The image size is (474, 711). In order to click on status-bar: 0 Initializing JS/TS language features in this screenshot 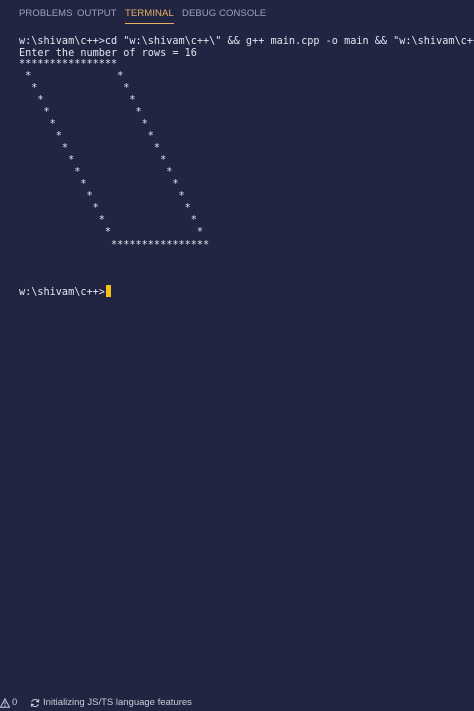, I will do `click(237, 703)`.